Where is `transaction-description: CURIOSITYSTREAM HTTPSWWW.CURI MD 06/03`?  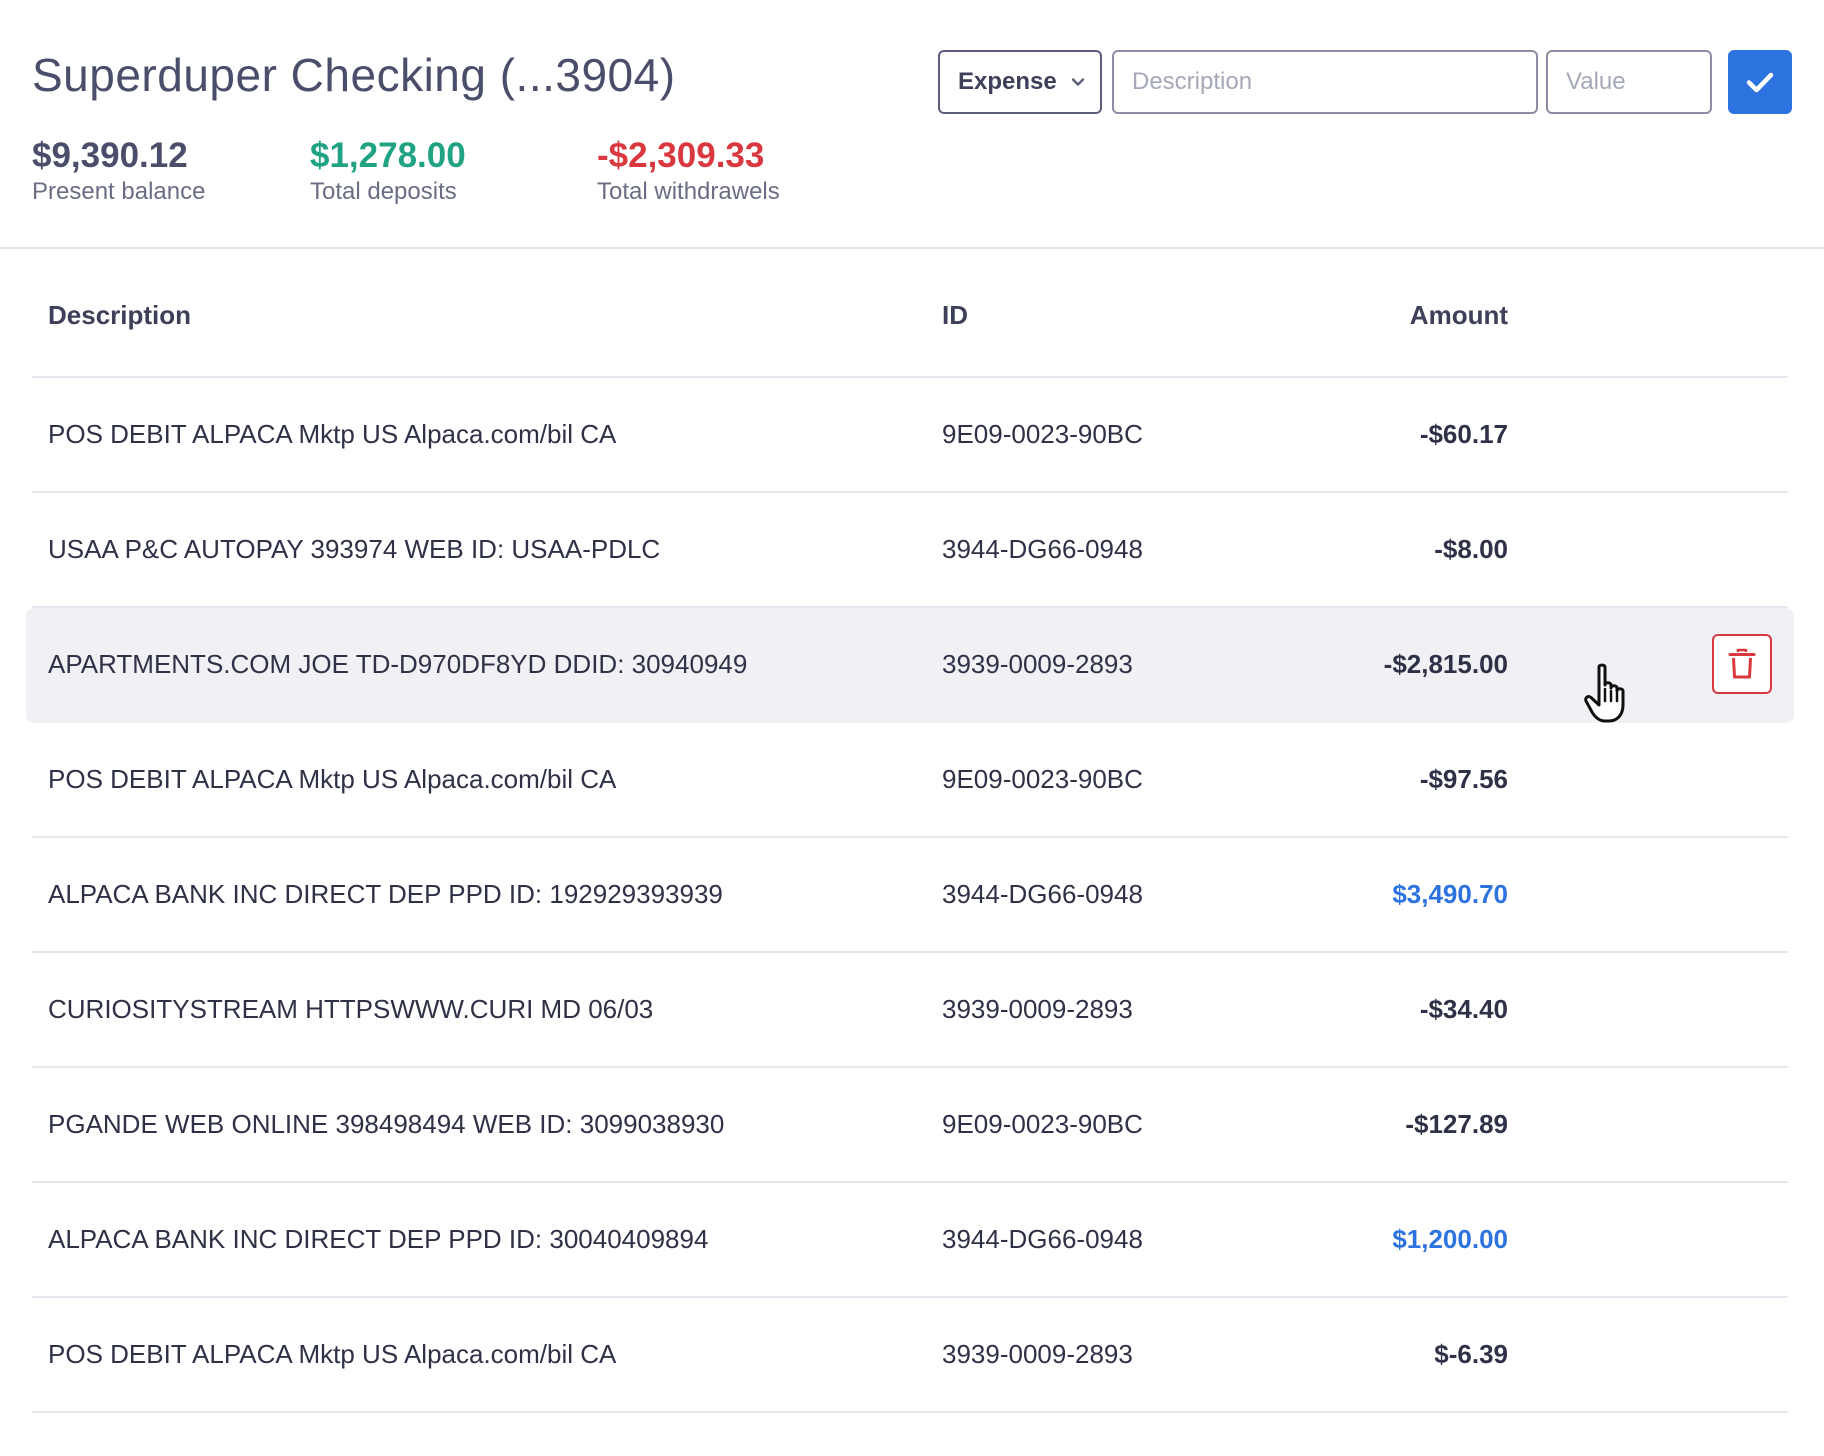 transaction-description: CURIOSITYSTREAM HTTPSWWW.CURI MD 06/03 is located at coordinates (351, 1009).